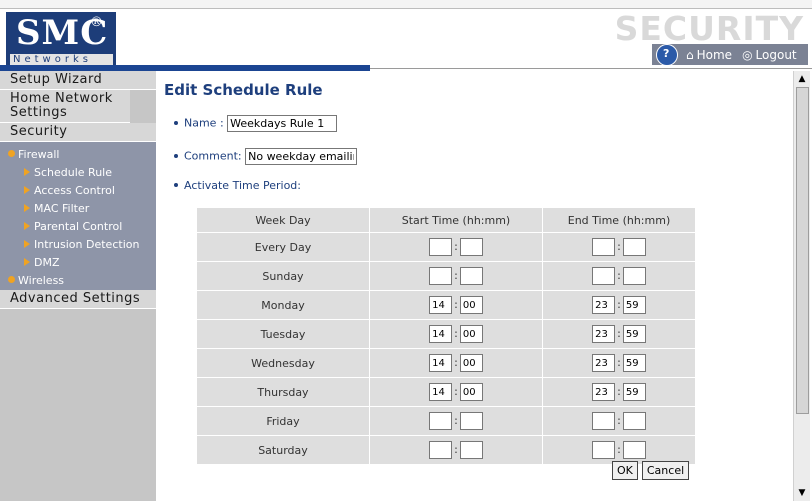 The width and height of the screenshot is (812, 501). What do you see at coordinates (618, 220) in the screenshot?
I see `column-header-end-time: End Time (hh:mm)` at bounding box center [618, 220].